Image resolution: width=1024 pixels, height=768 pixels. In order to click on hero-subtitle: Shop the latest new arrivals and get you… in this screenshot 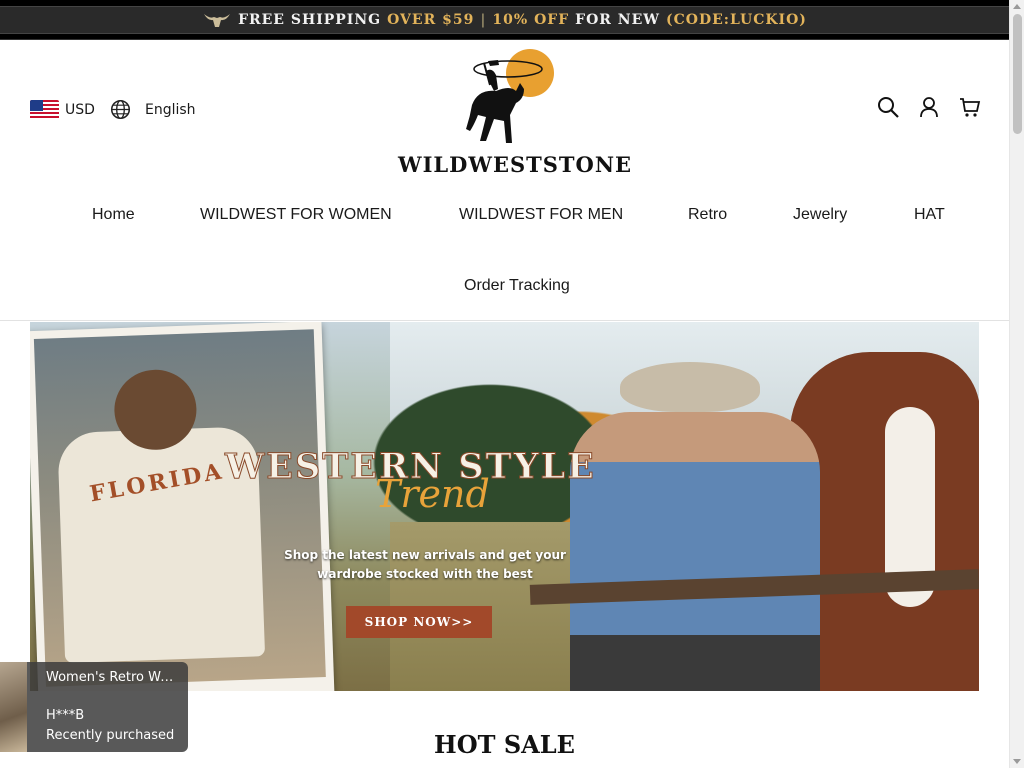, I will do `click(425, 564)`.